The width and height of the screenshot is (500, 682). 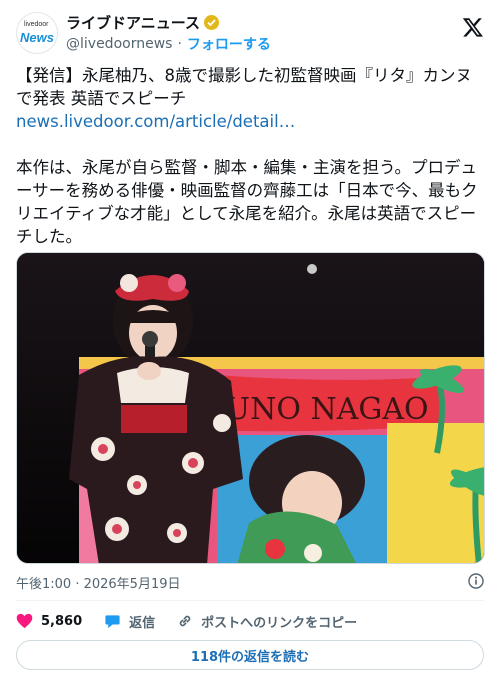 What do you see at coordinates (316, 409) in the screenshot?
I see `banner-text: YUNO NAGAO` at bounding box center [316, 409].